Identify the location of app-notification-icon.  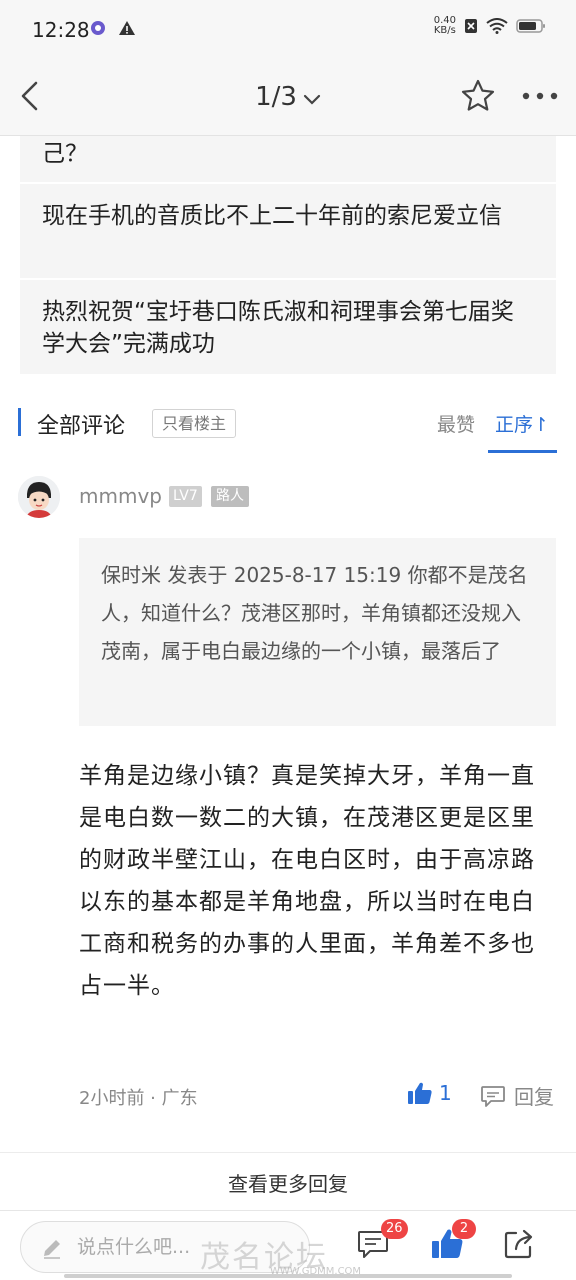
(98, 28).